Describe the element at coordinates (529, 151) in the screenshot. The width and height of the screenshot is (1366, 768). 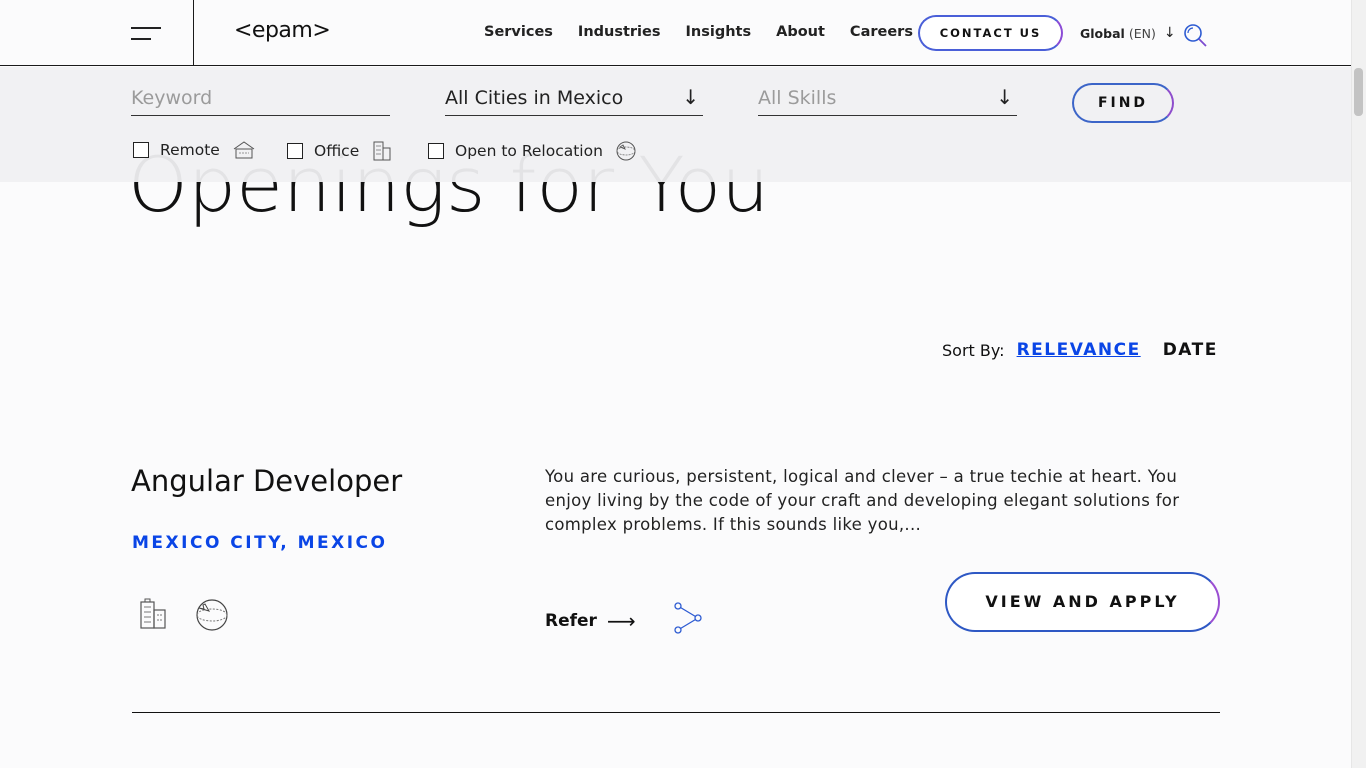
I see `relocation-label: Open to Relocation` at that location.